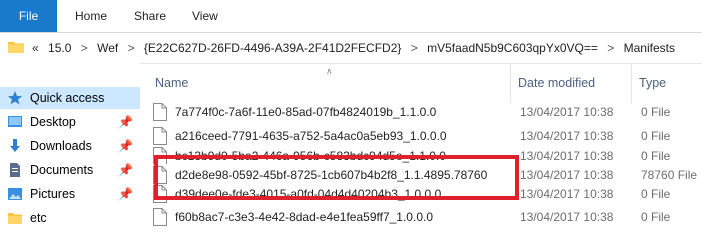 This screenshot has width=702, height=240. Describe the element at coordinates (15, 121) in the screenshot. I see `desktop-icon` at that location.